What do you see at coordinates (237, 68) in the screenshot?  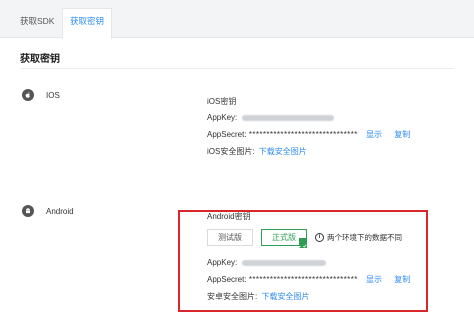 I see `divider` at bounding box center [237, 68].